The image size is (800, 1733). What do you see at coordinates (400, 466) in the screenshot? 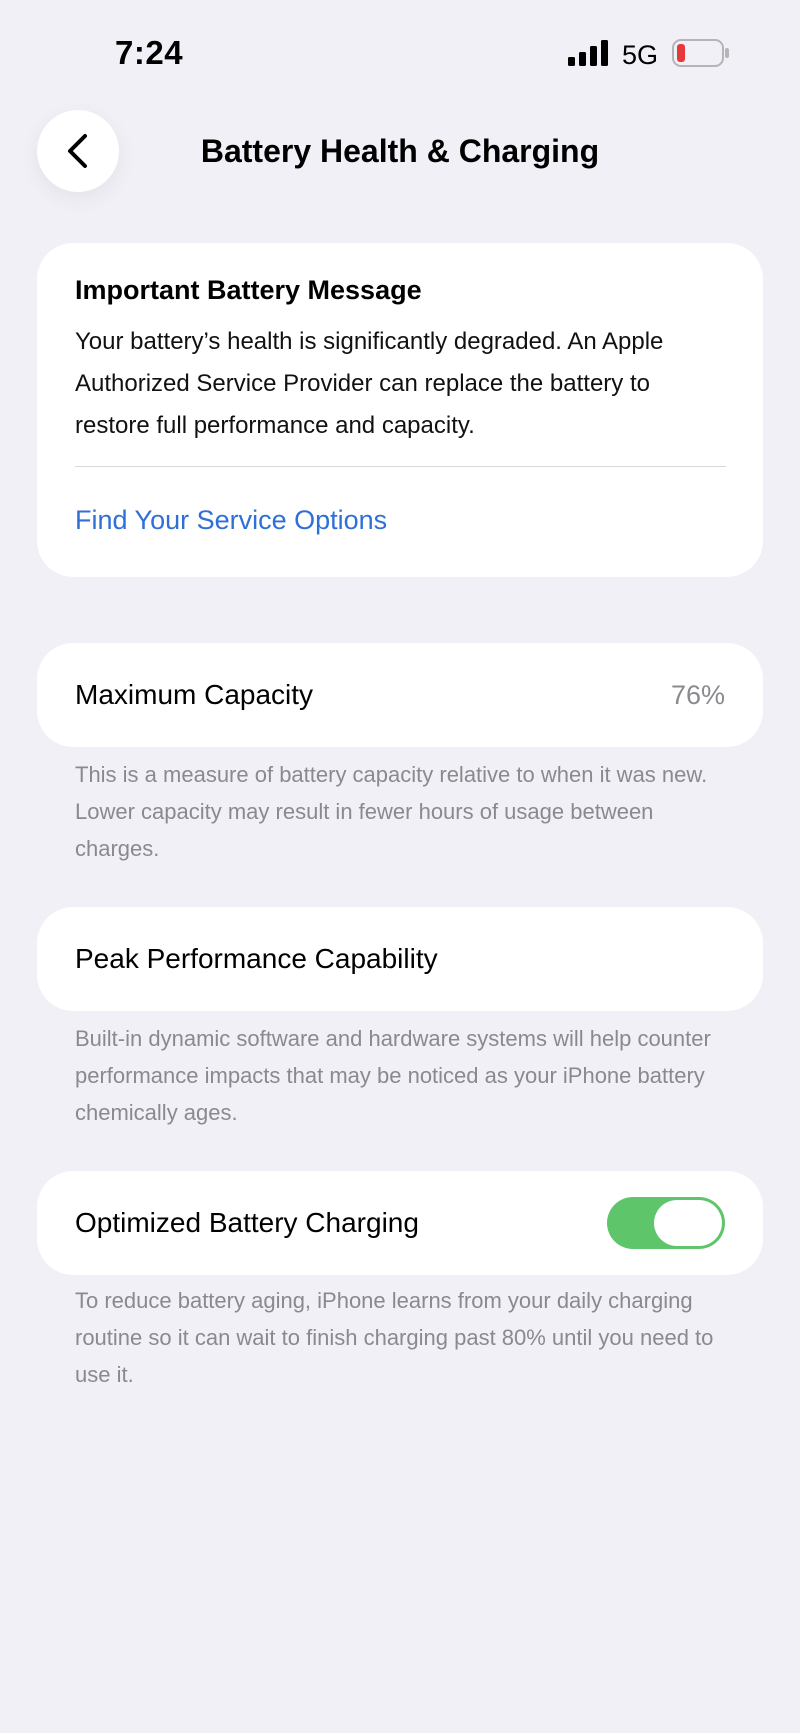
I see `divider` at bounding box center [400, 466].